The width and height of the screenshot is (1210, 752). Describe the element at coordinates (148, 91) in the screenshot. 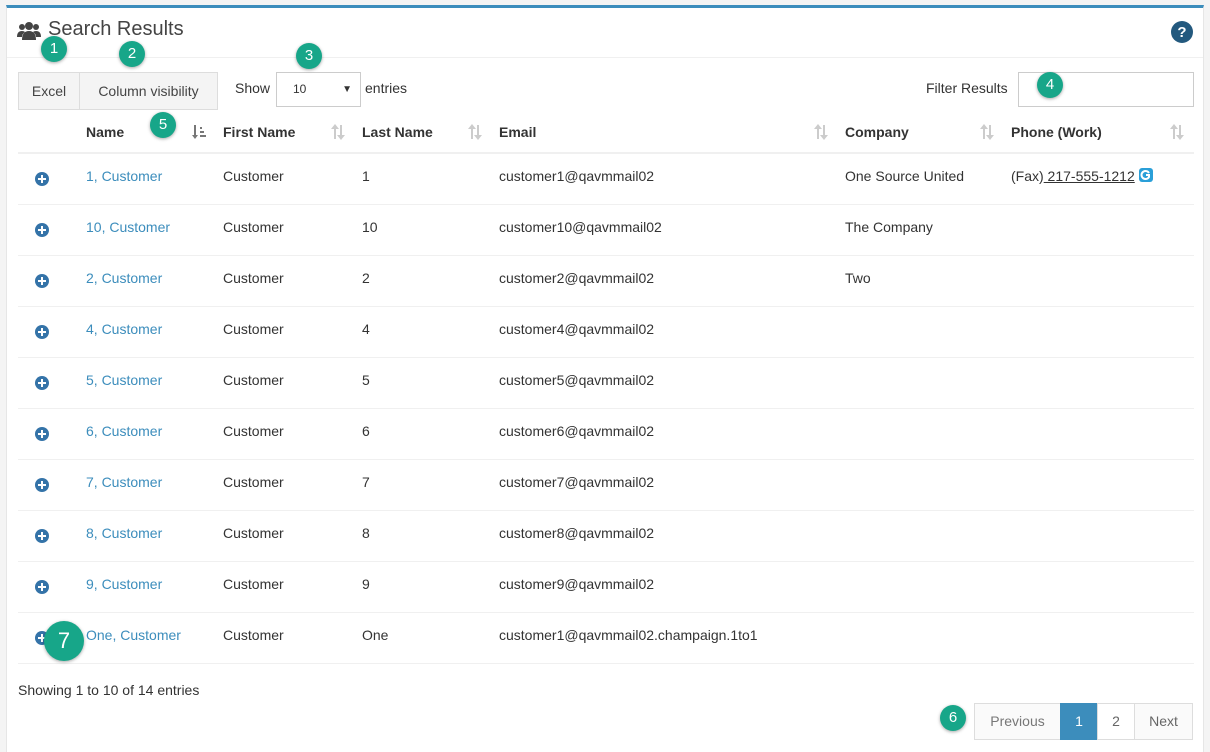

I see `column-visibility-button: Column visibility` at that location.